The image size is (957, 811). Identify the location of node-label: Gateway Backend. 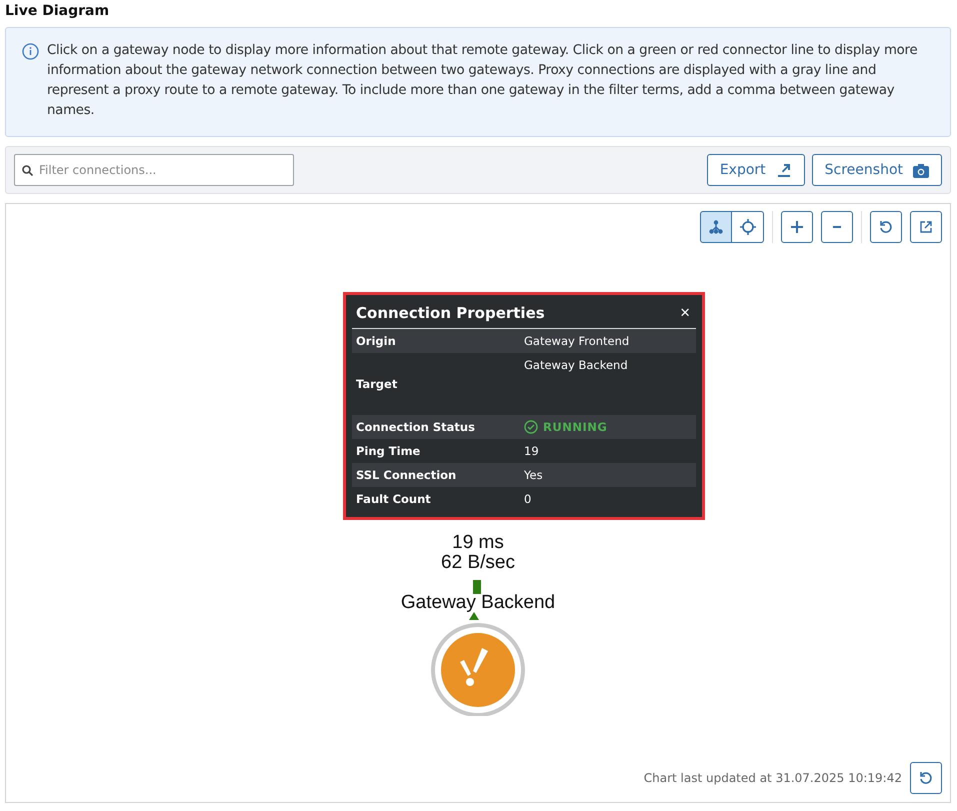
(478, 603).